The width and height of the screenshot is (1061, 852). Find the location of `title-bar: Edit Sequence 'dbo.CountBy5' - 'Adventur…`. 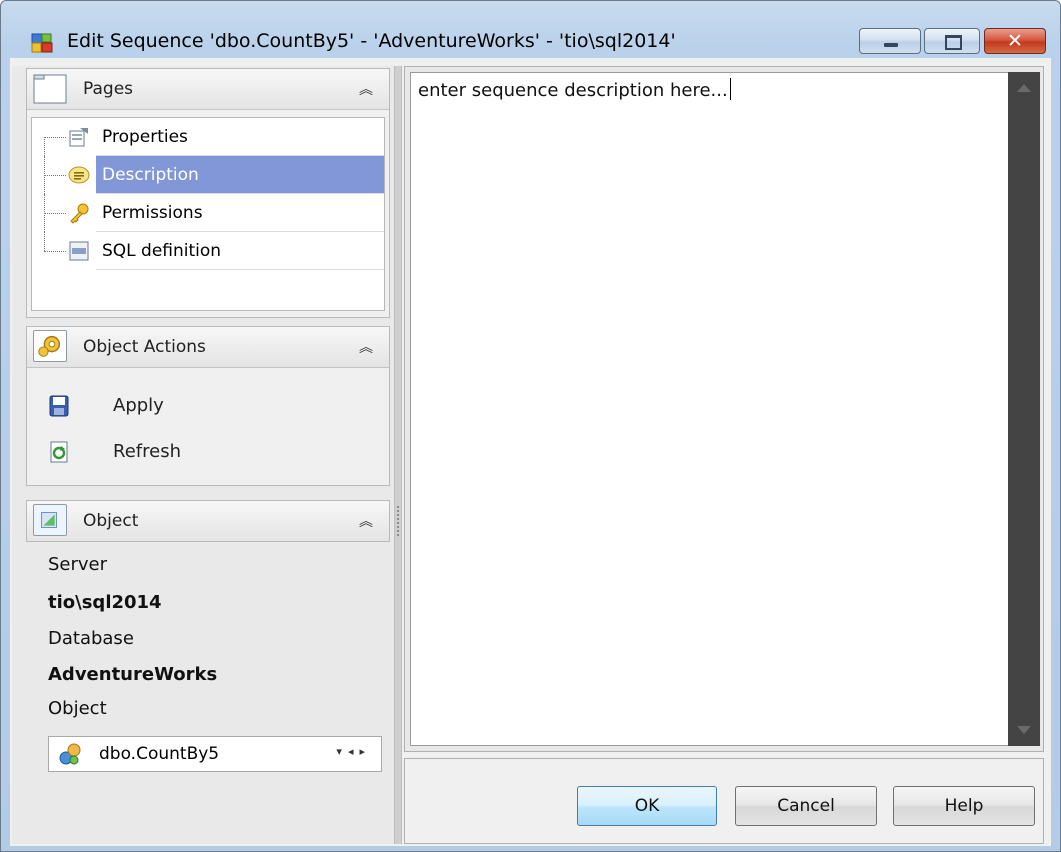

title-bar: Edit Sequence 'dbo.CountBy5' - 'Adventur… is located at coordinates (530, 30).